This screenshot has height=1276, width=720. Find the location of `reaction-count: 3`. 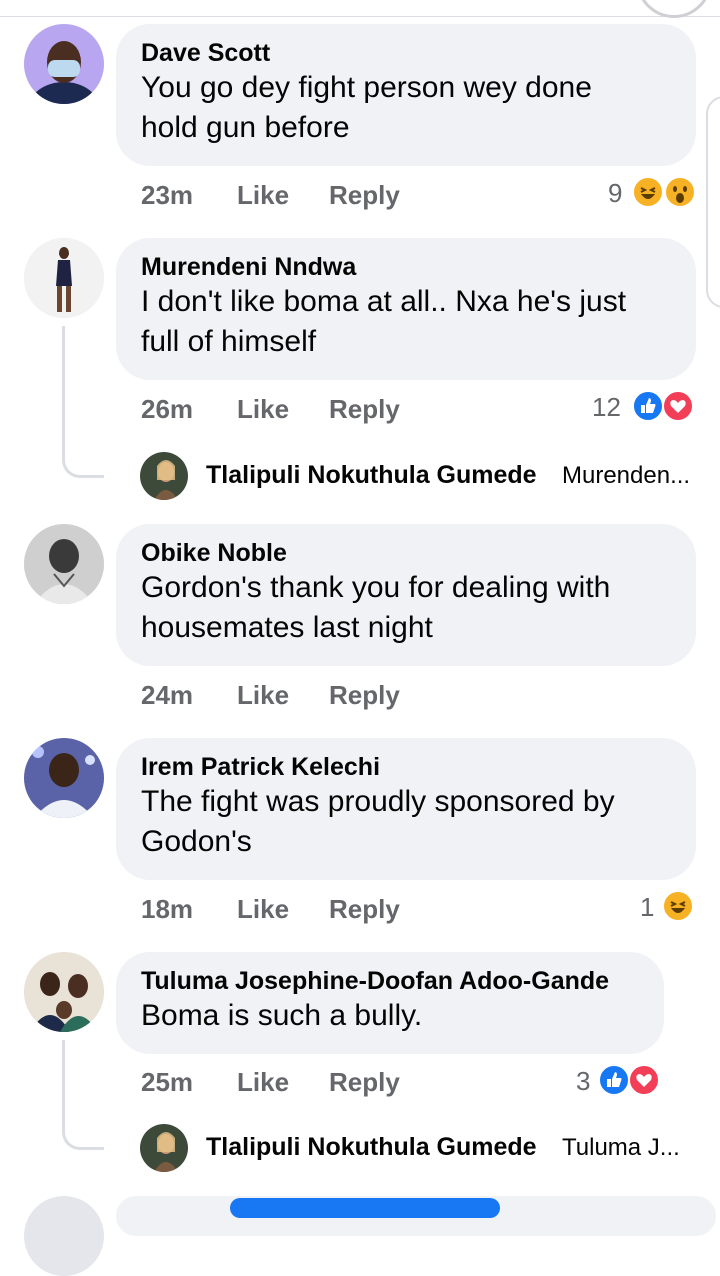

reaction-count: 3 is located at coordinates (583, 1081).